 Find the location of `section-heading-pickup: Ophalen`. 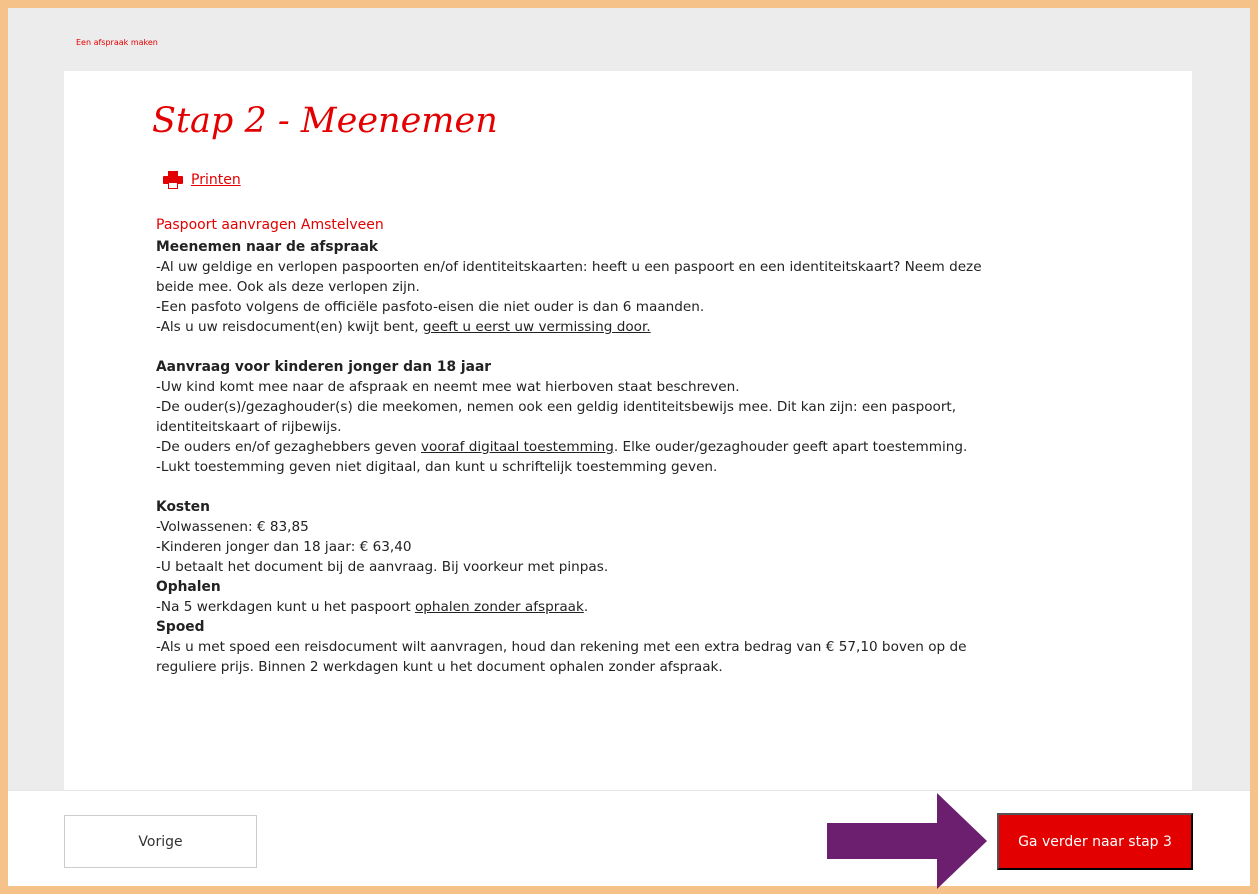

section-heading-pickup: Ophalen is located at coordinates (188, 587).